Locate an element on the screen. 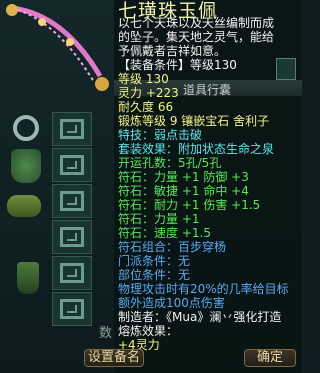 Image resolution: width=320 pixels, height=373 pixels. enhance-label: 熔炼效果： is located at coordinates (148, 331).